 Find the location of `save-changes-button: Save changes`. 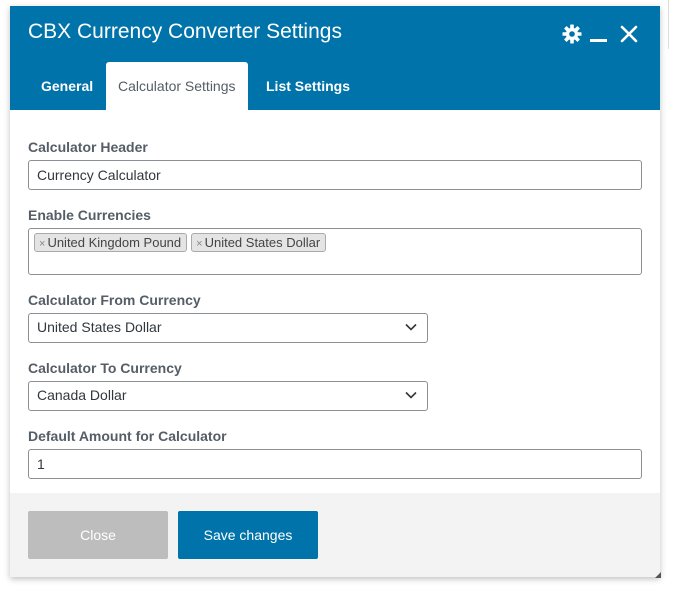

save-changes-button: Save changes is located at coordinates (248, 535).